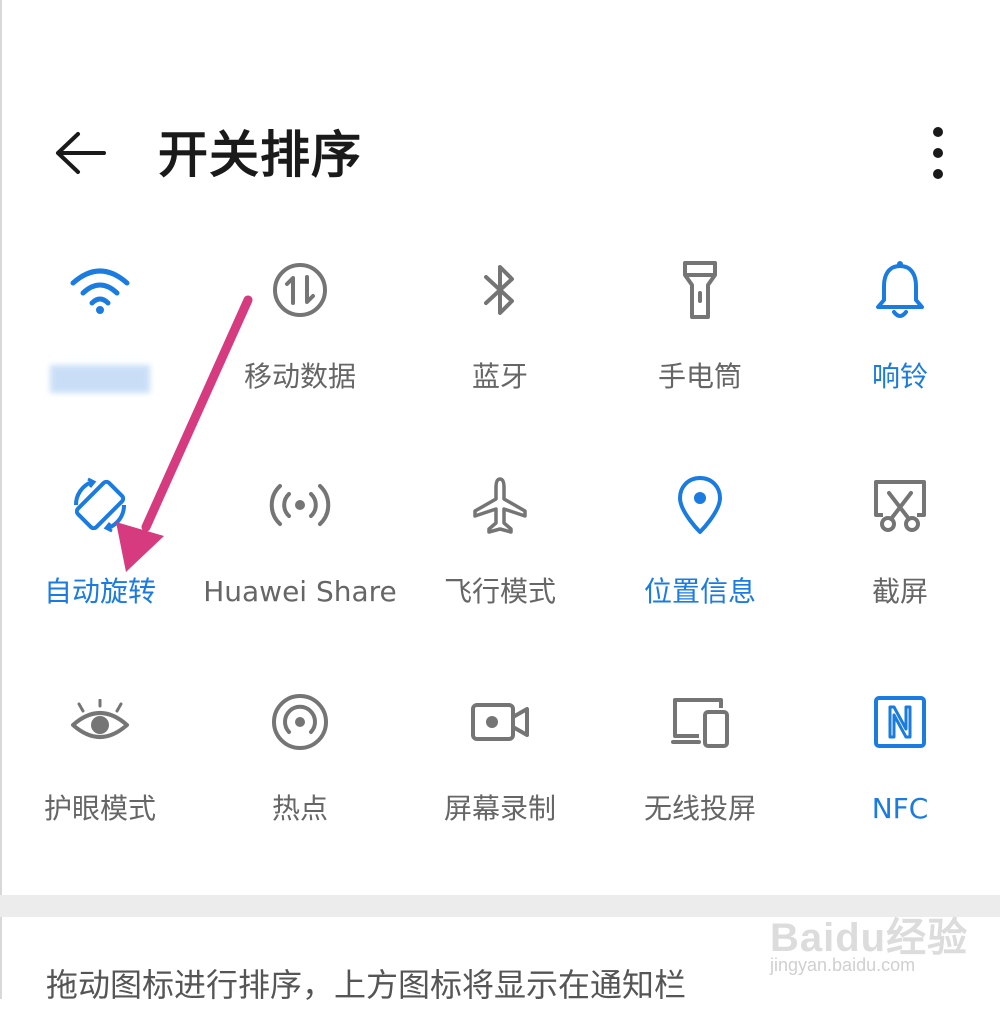 This screenshot has width=1000, height=1010. Describe the element at coordinates (99, 808) in the screenshot. I see `toggle-label: 护眼模式` at that location.